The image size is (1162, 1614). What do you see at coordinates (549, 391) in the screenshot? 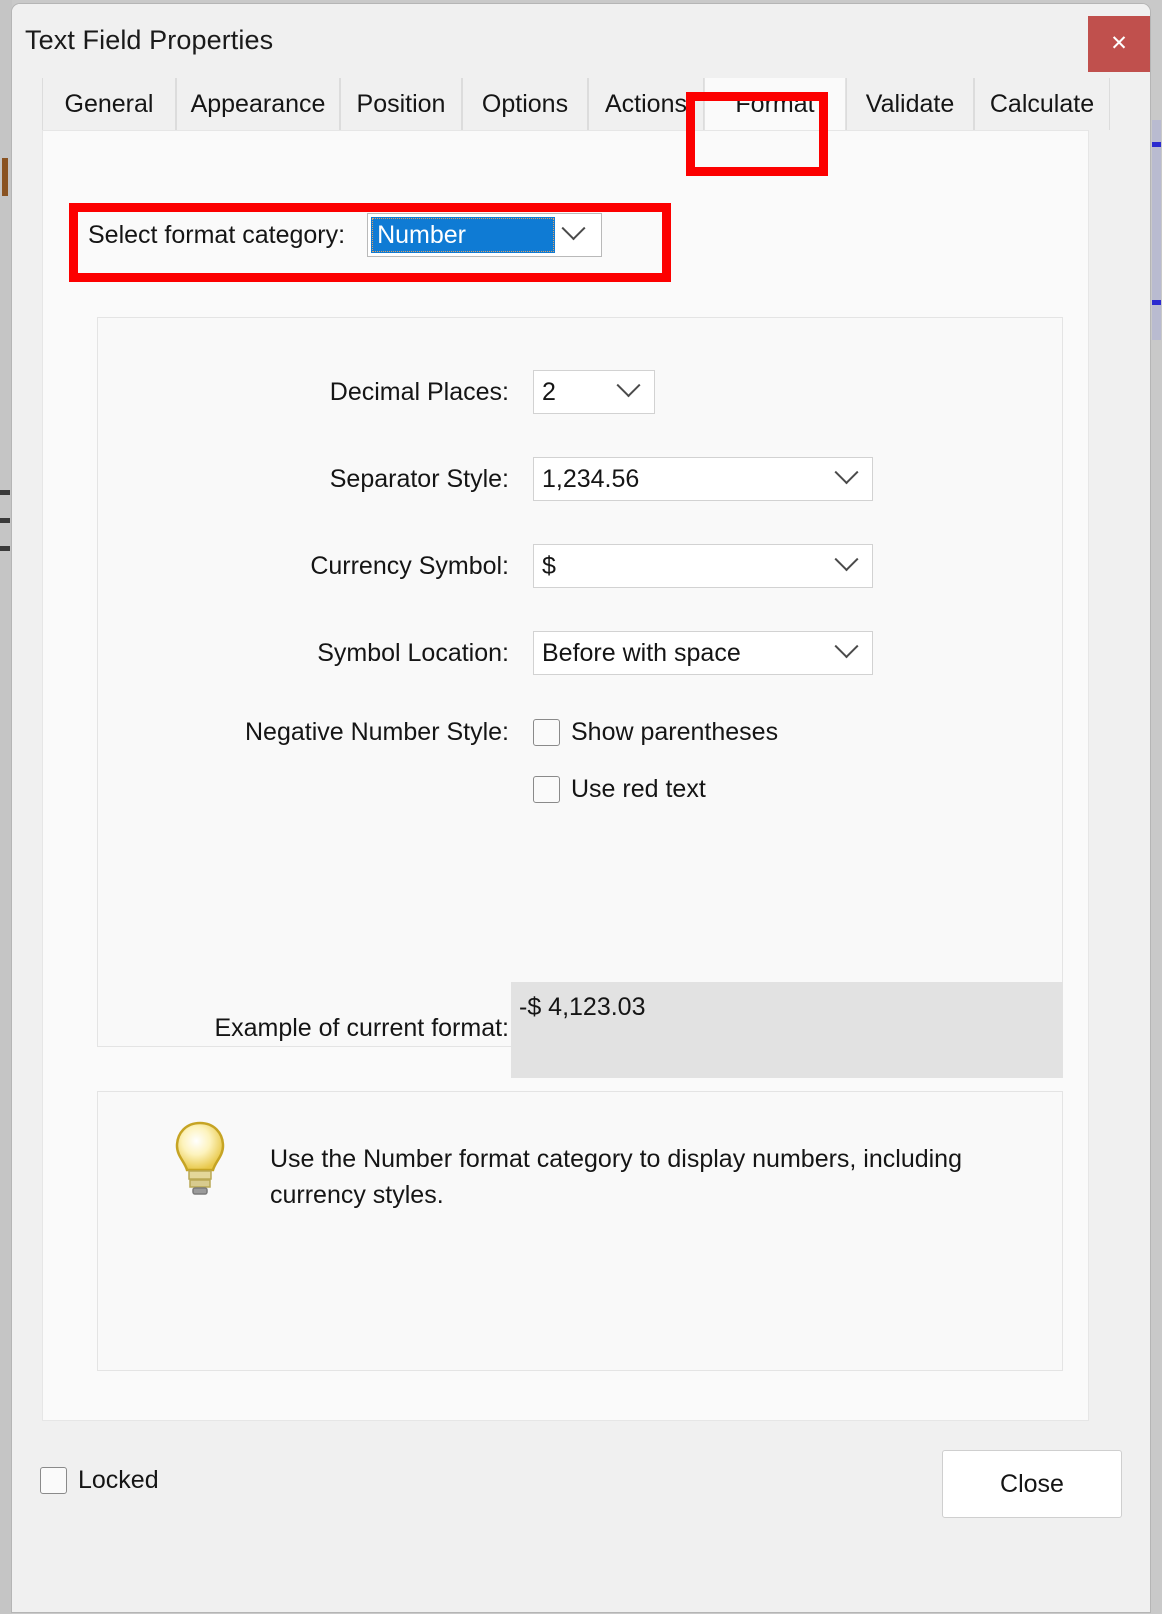
I see `decimal-places-value: 2` at bounding box center [549, 391].